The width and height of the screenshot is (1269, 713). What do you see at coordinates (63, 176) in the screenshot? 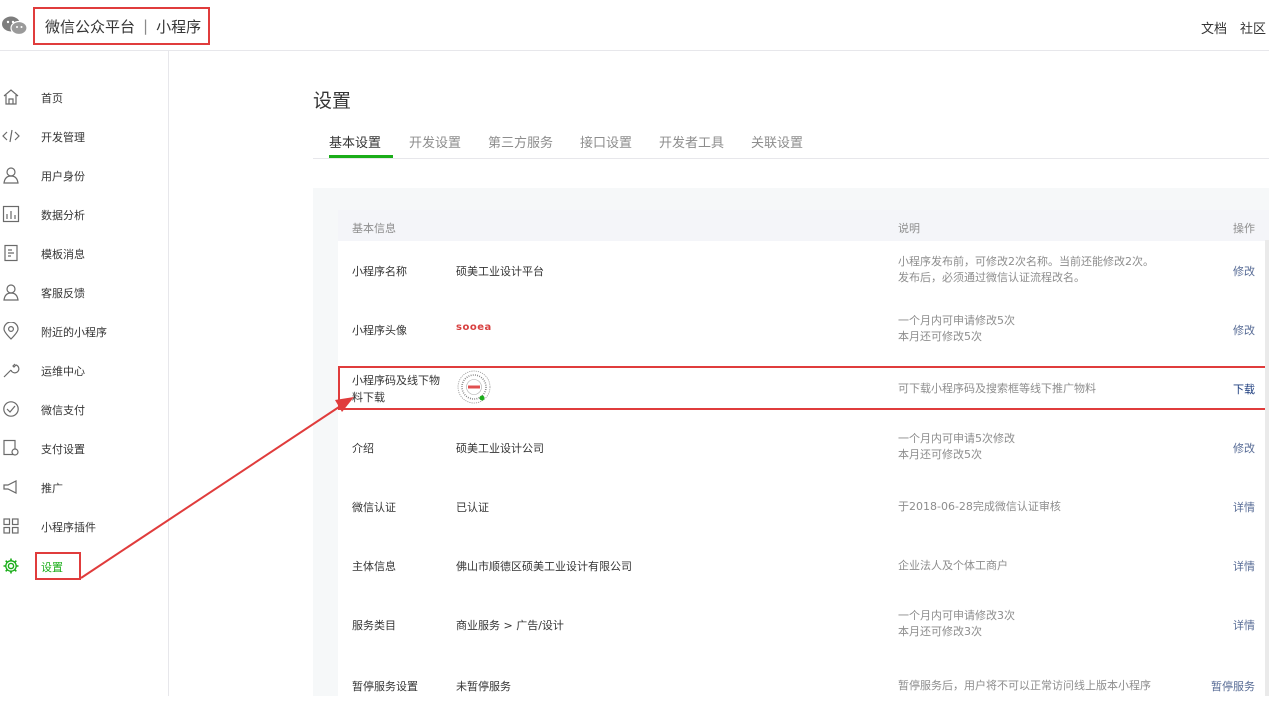
I see `sidebar-item-label: 用户身份` at bounding box center [63, 176].